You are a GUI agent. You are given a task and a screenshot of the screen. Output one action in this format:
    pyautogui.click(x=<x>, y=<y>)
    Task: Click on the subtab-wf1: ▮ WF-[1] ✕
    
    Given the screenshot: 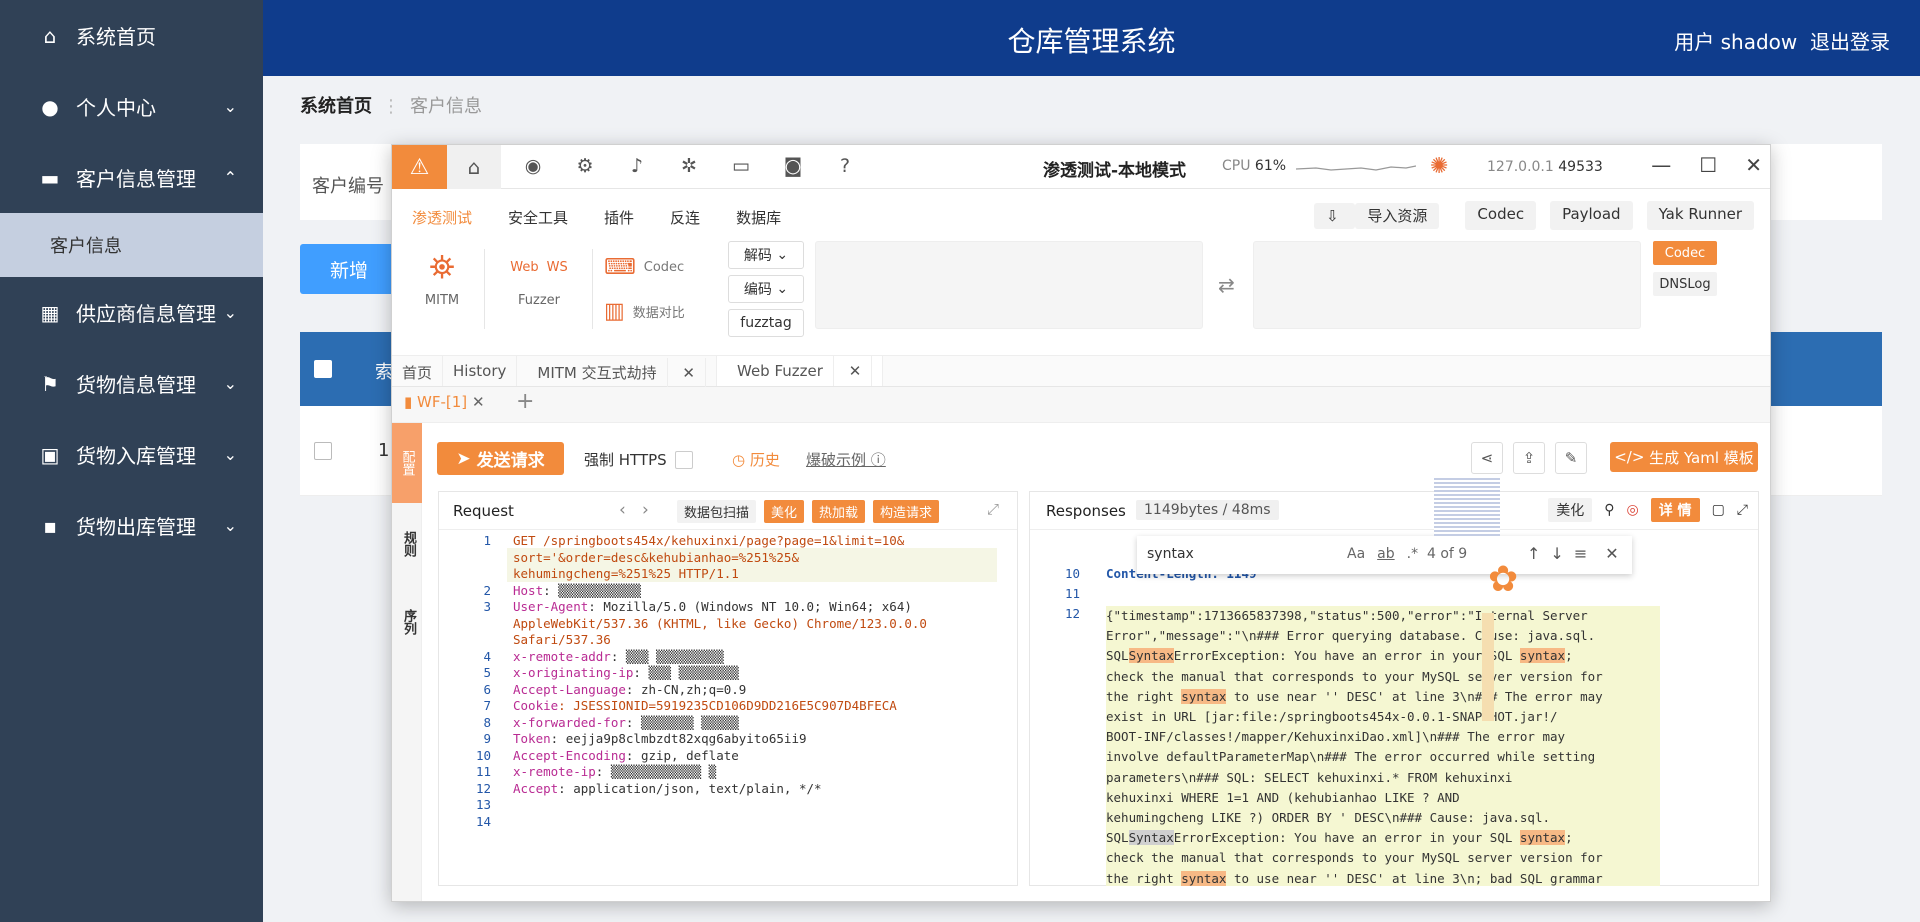 What is the action you would take?
    pyautogui.click(x=444, y=402)
    